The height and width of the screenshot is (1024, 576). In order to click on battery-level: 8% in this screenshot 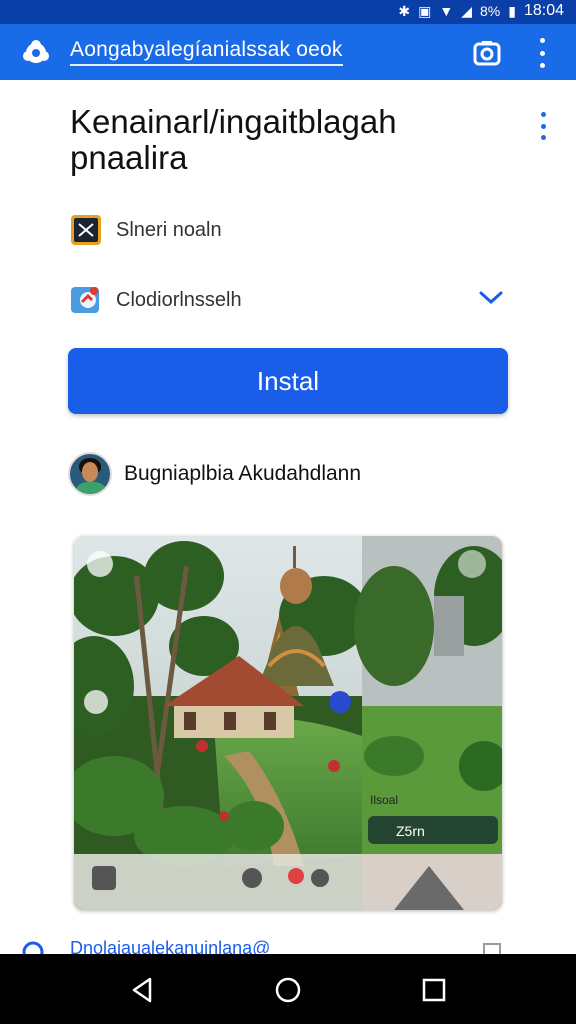, I will do `click(490, 11)`.